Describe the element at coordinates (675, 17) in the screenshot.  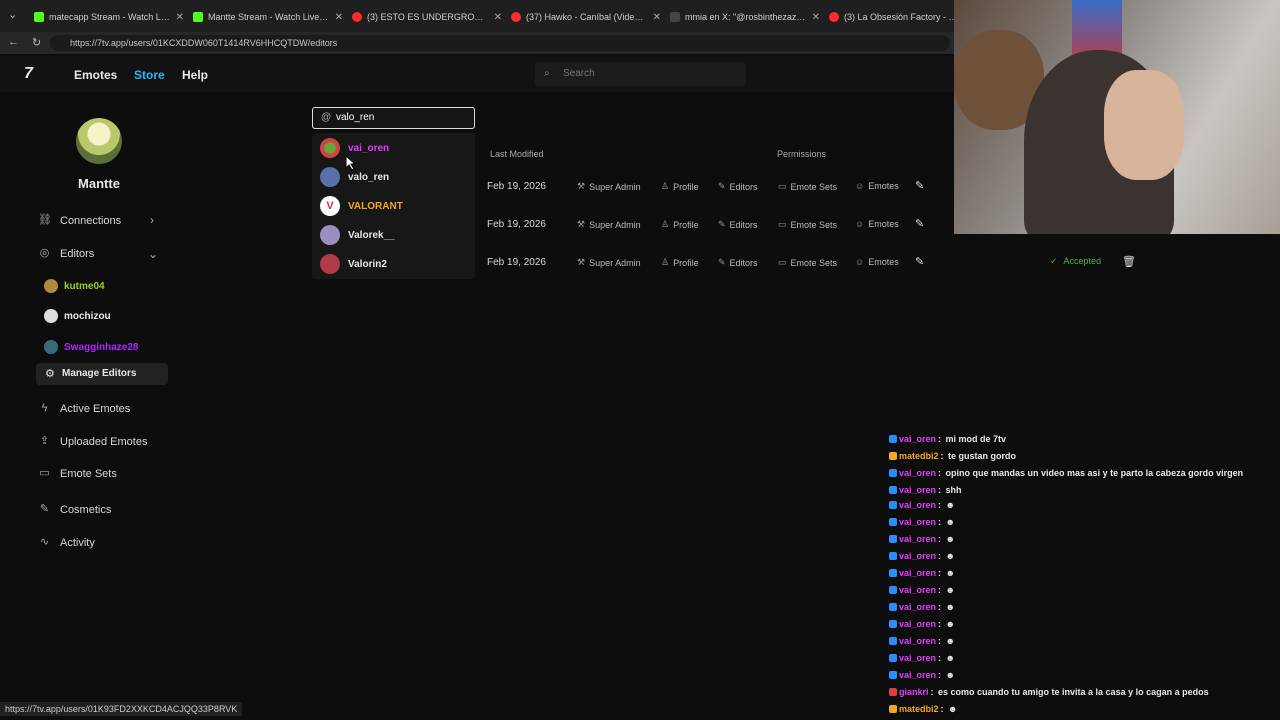
I see `x-icon` at that location.